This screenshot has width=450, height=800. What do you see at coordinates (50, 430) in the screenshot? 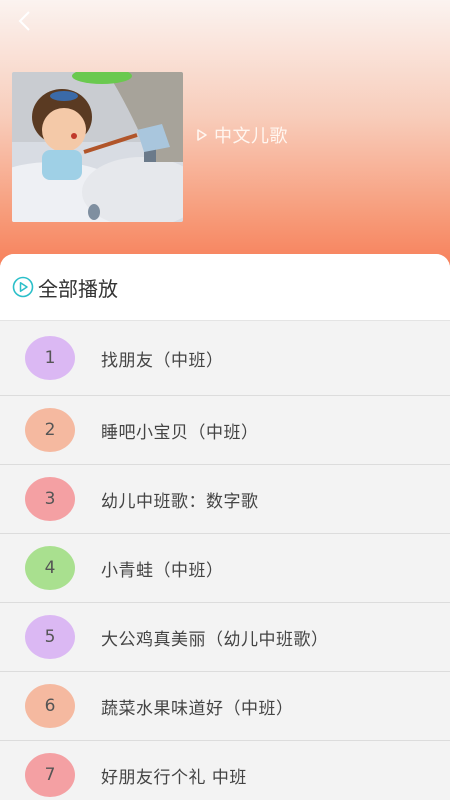
I see `track-number-badge: 2` at bounding box center [50, 430].